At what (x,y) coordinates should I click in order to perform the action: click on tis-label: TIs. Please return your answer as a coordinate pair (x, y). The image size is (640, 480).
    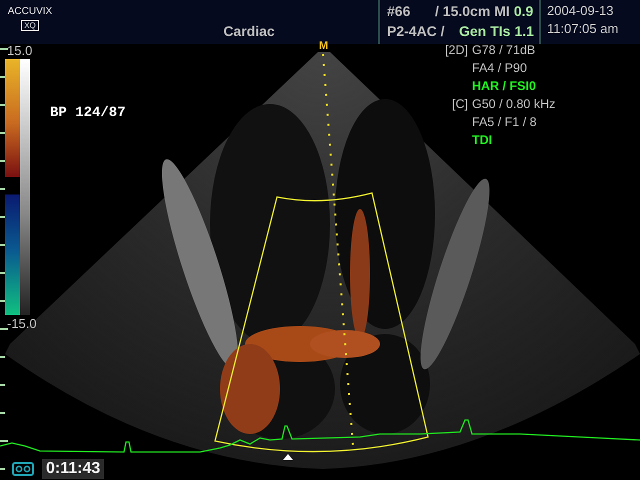
    Looking at the image, I should click on (500, 31).